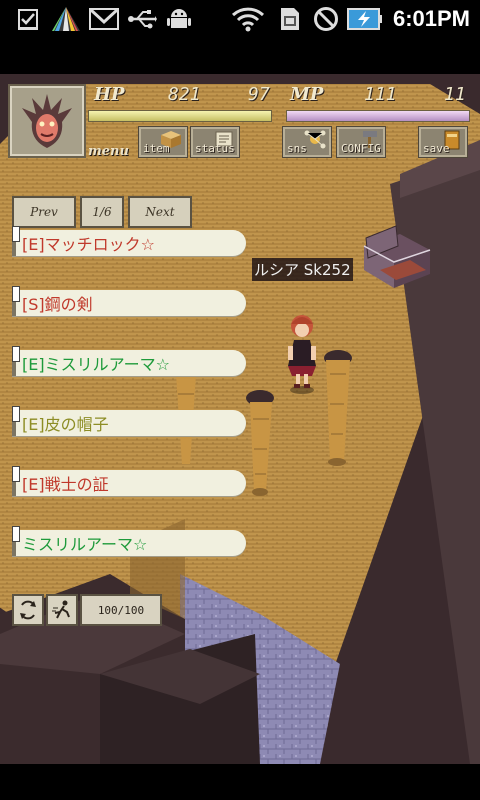 Image resolution: width=480 pixels, height=800 pixels. What do you see at coordinates (88, 244) in the screenshot?
I see `inventory-item-label: [E]マッチロック☆` at bounding box center [88, 244].